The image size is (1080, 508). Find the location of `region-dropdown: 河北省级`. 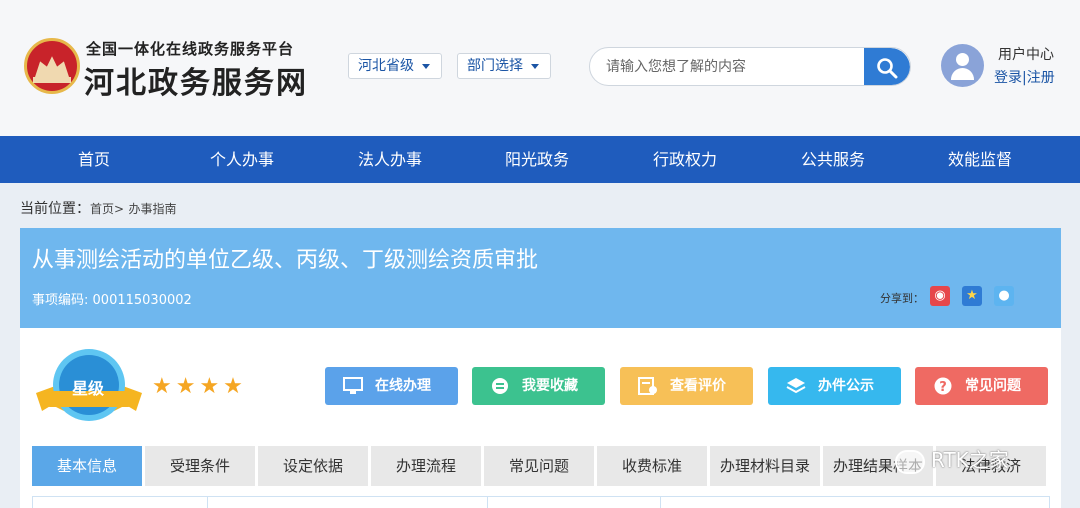

region-dropdown: 河北省级 is located at coordinates (395, 66).